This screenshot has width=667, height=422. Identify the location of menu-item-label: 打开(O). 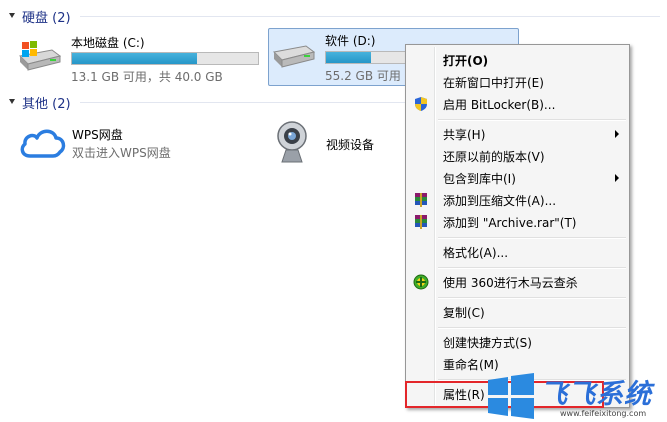
(466, 61).